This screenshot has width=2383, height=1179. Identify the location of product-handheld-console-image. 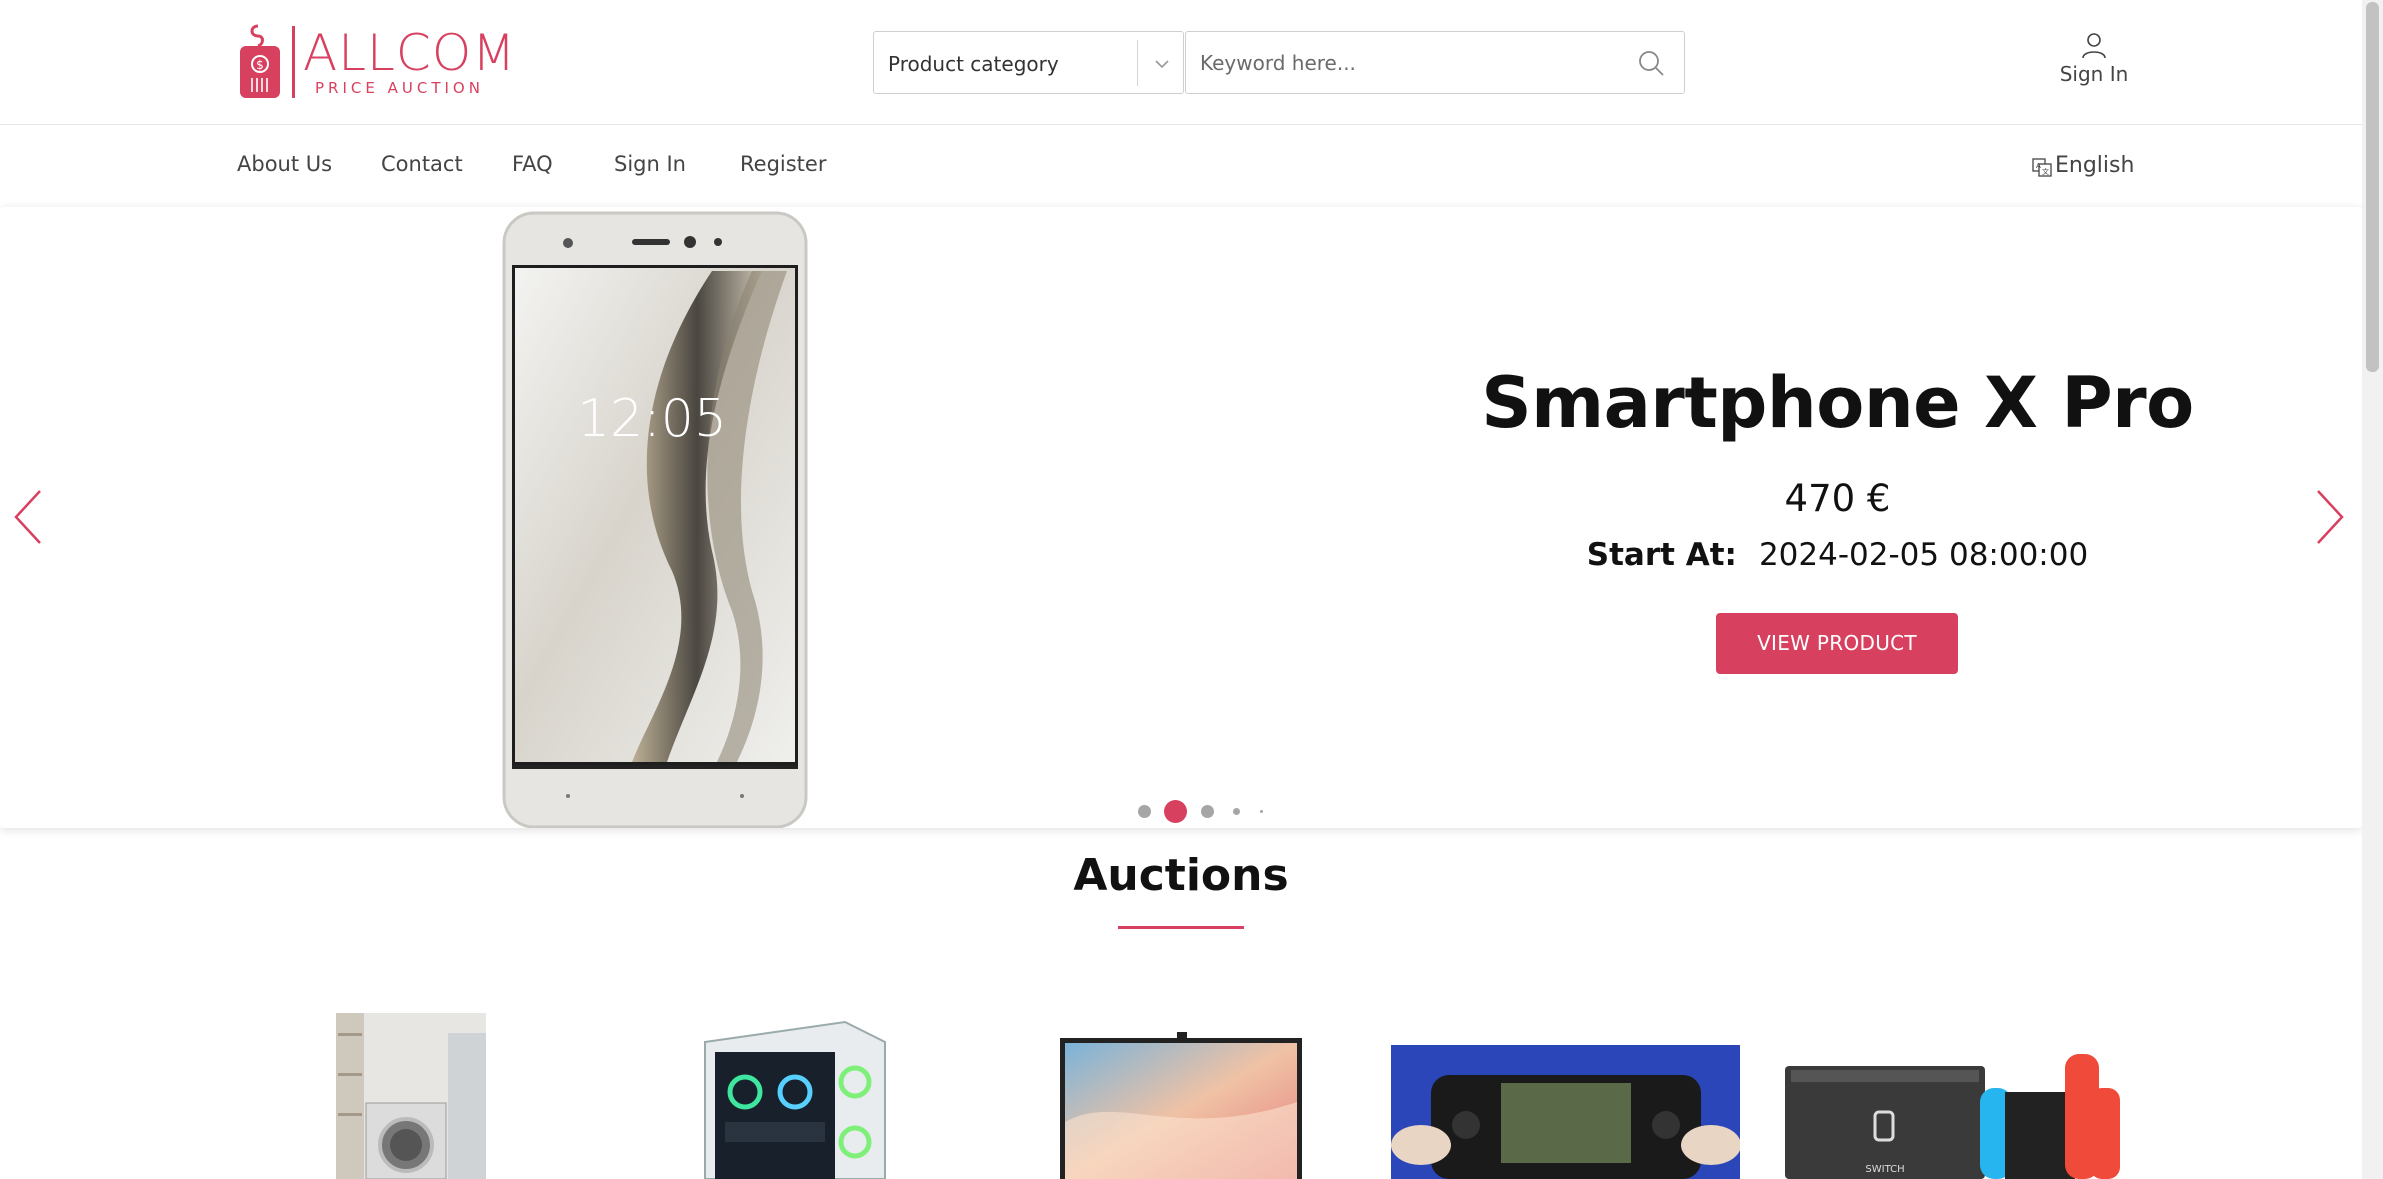
(1565, 1112).